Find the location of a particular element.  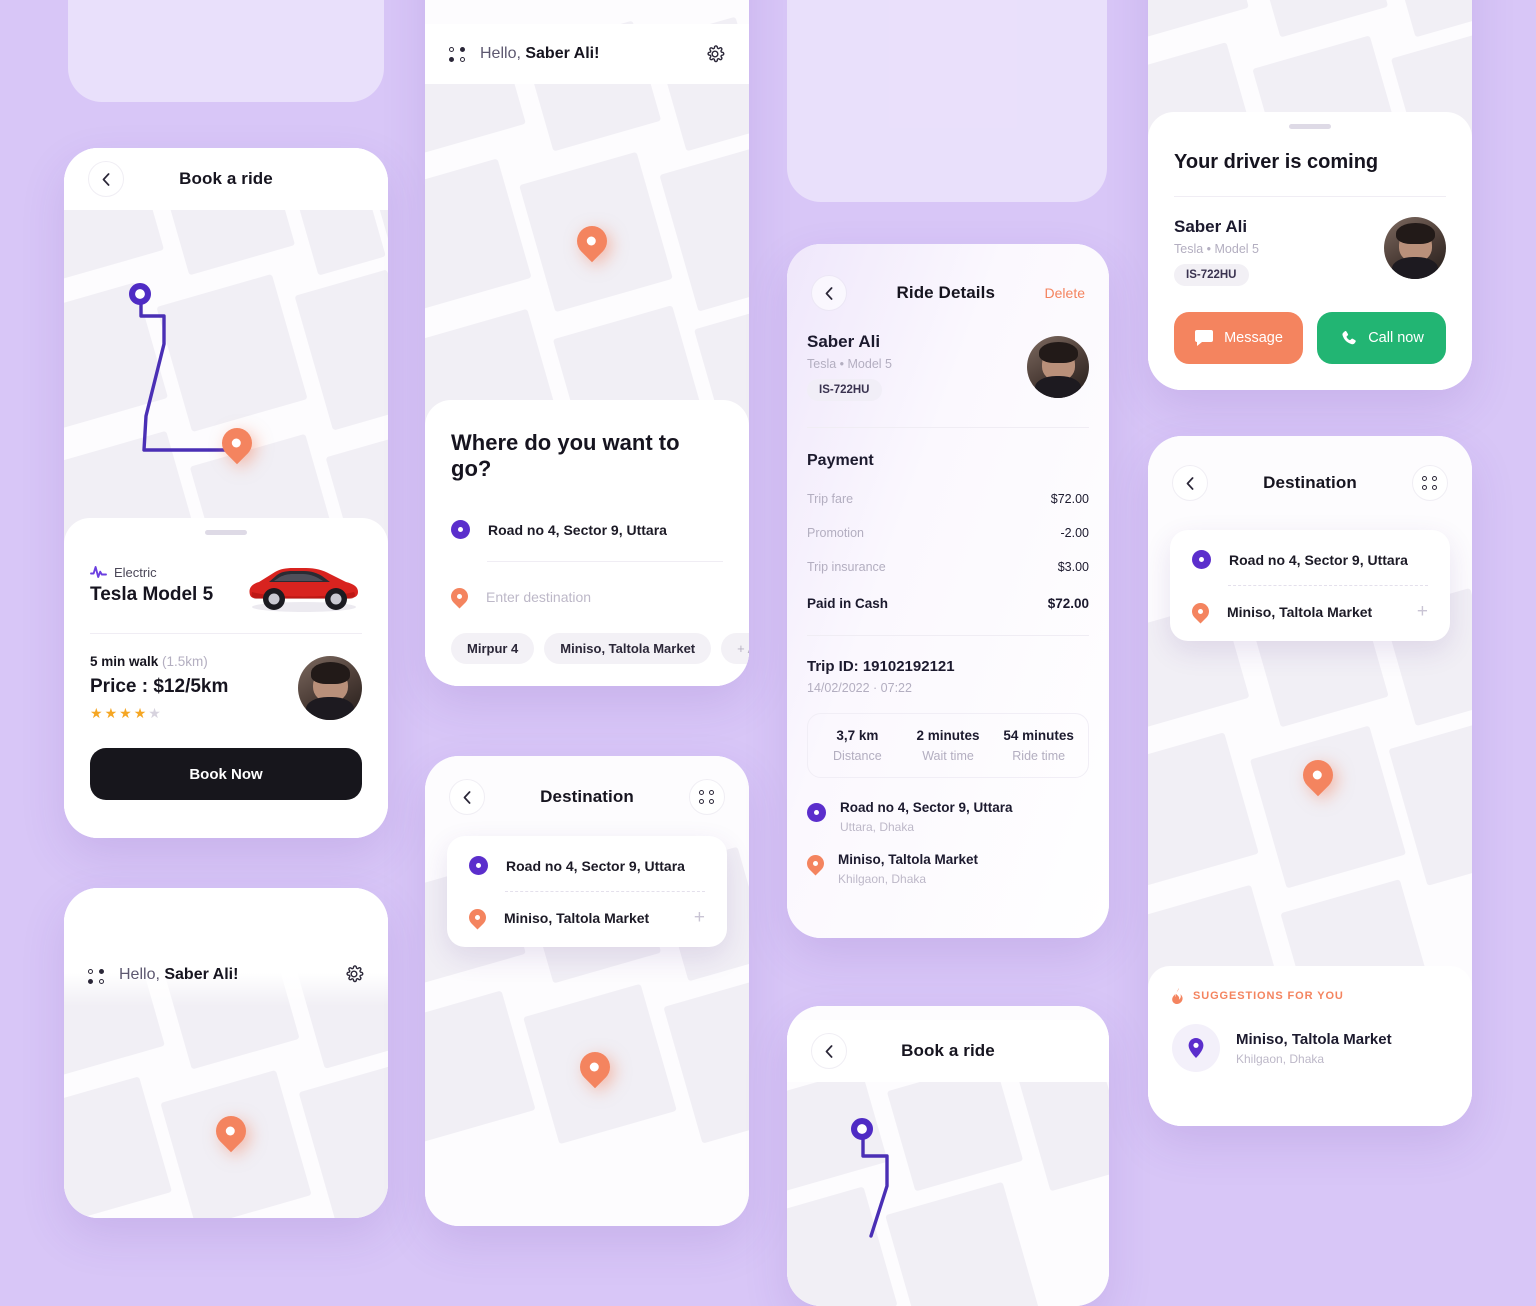

payment-value: -2.00 is located at coordinates (1075, 533).